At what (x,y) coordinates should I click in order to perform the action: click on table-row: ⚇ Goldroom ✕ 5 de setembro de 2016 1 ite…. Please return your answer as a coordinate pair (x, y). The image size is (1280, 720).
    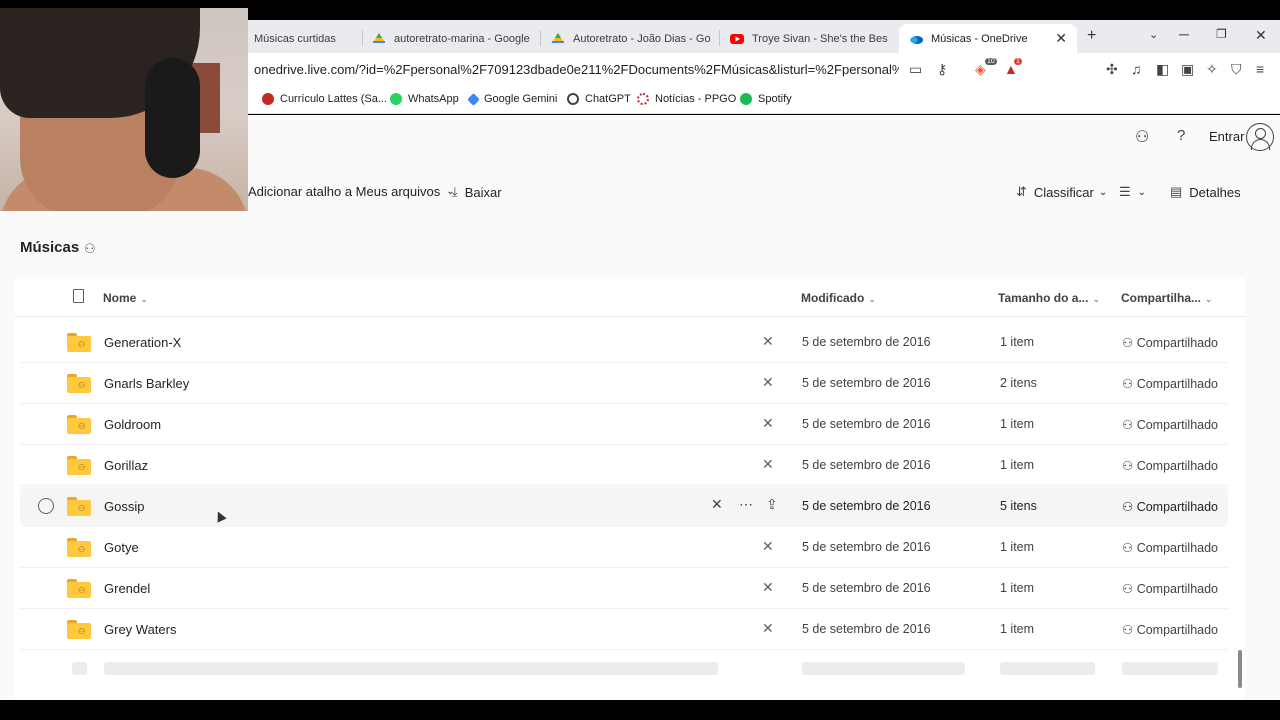
    Looking at the image, I should click on (624, 425).